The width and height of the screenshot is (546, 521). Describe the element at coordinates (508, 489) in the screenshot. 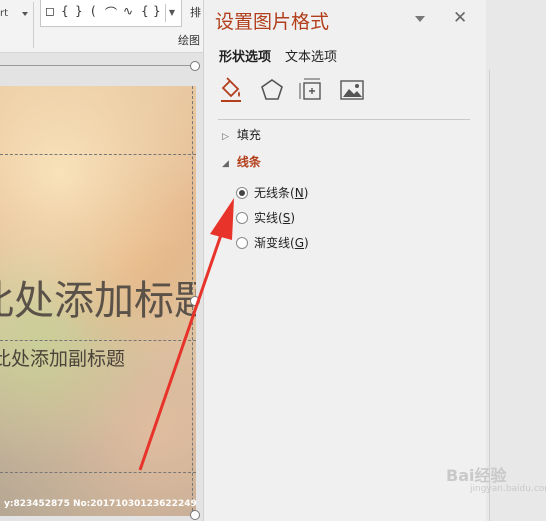

I see `watermark-url: jingyan.baidu.com` at that location.